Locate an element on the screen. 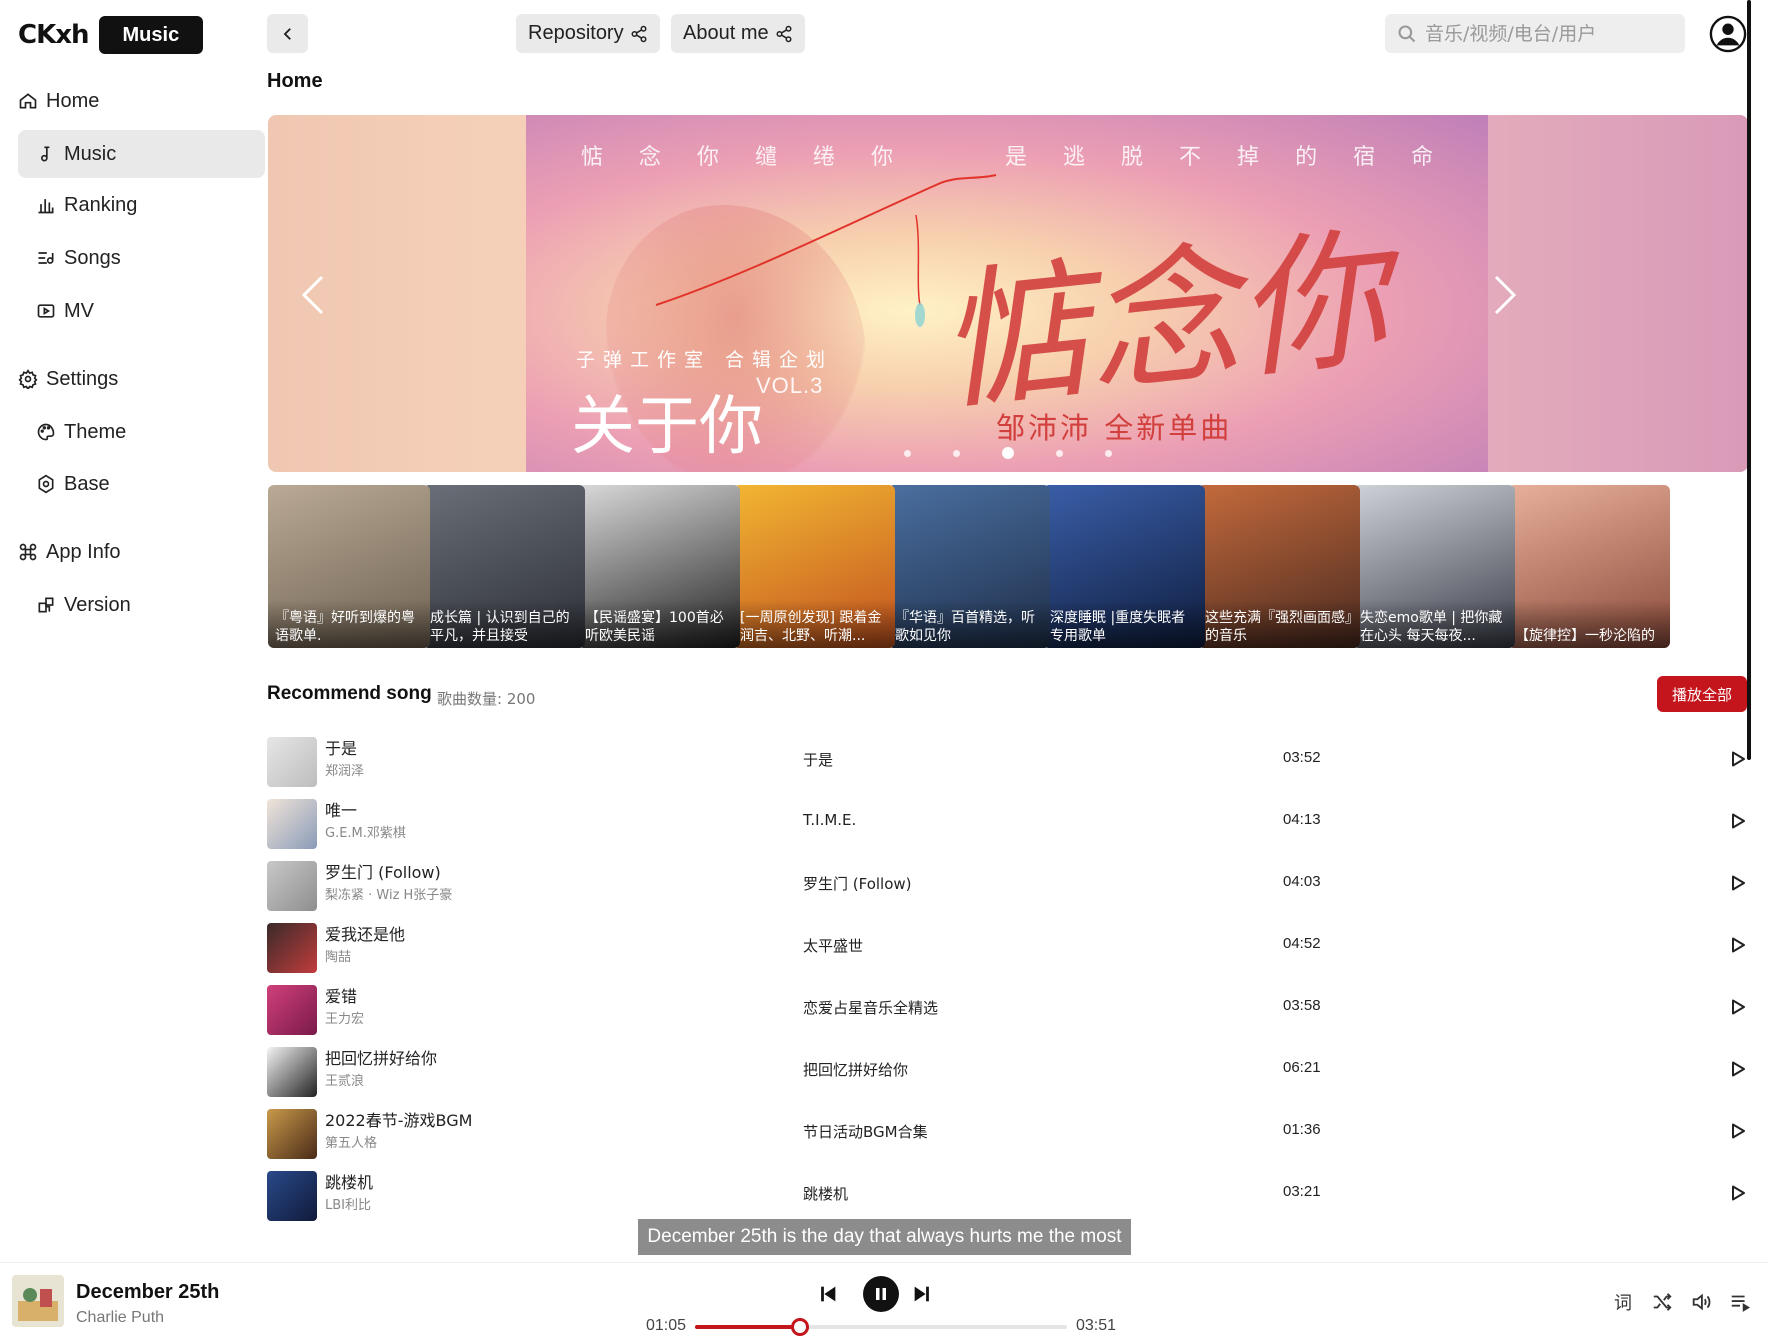 This screenshot has height=1342, width=1768. song-row: 爱我还是他 陶喆 太平盛世 04:52 is located at coordinates (1007, 945).